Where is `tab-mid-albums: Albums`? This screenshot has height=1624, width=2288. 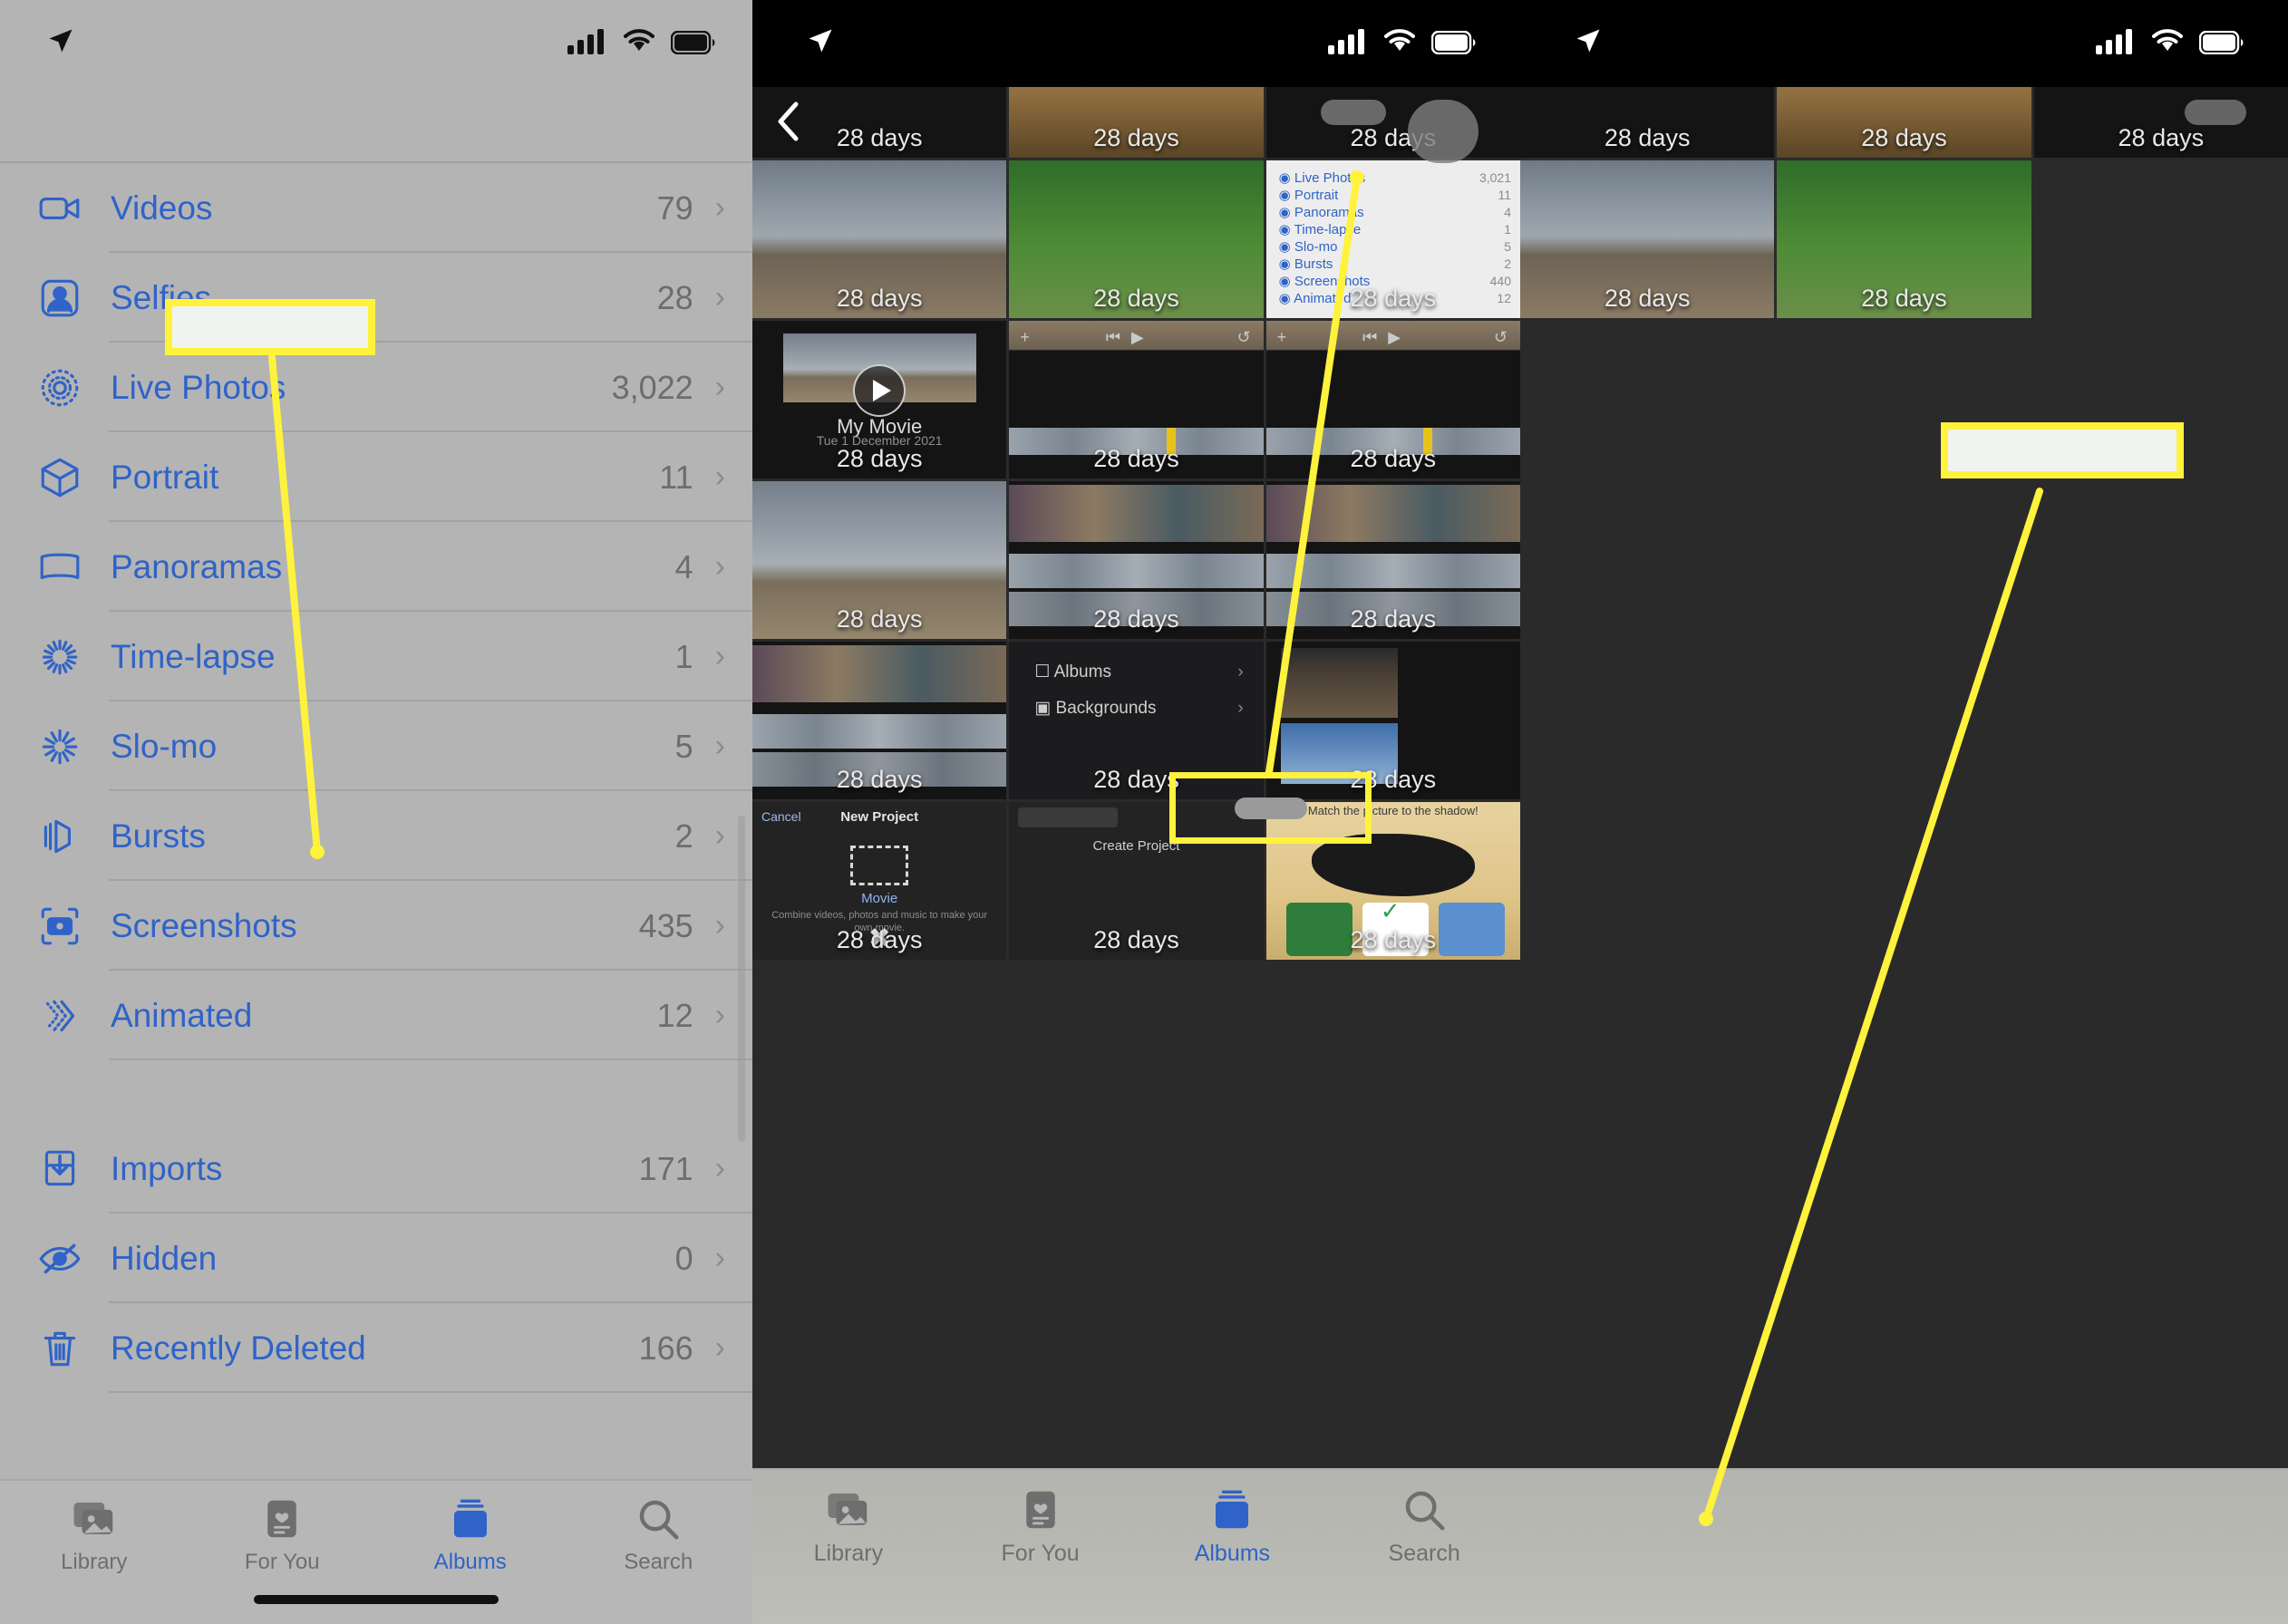
tab-mid-albums: Albums is located at coordinates (1233, 1525).